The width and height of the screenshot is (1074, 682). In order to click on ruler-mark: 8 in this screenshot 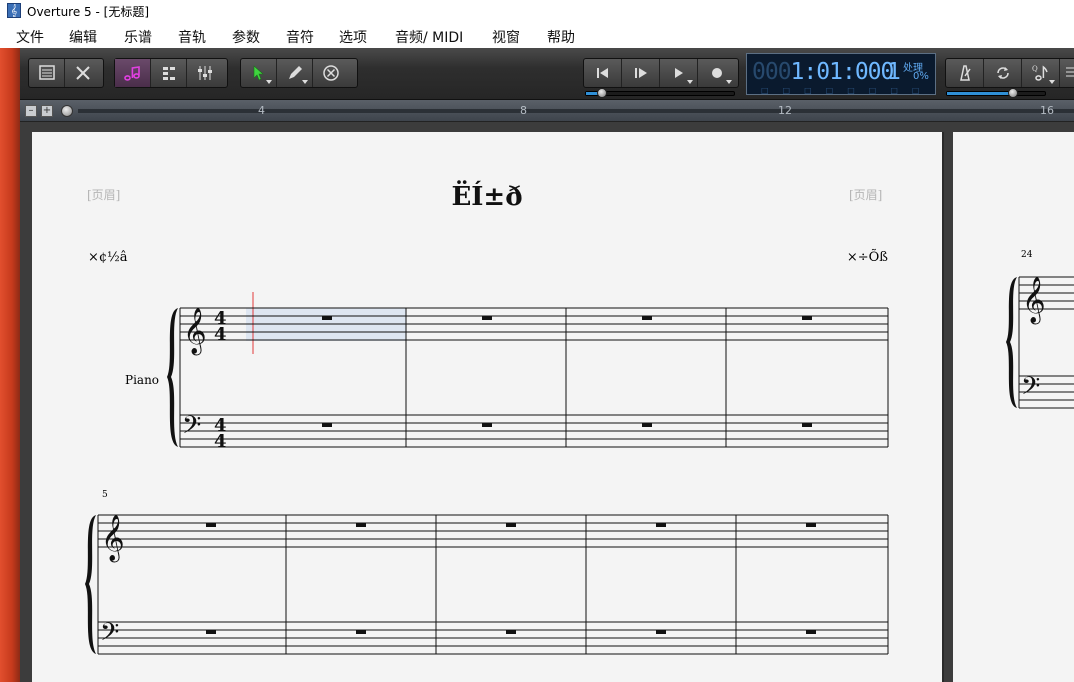, I will do `click(523, 110)`.